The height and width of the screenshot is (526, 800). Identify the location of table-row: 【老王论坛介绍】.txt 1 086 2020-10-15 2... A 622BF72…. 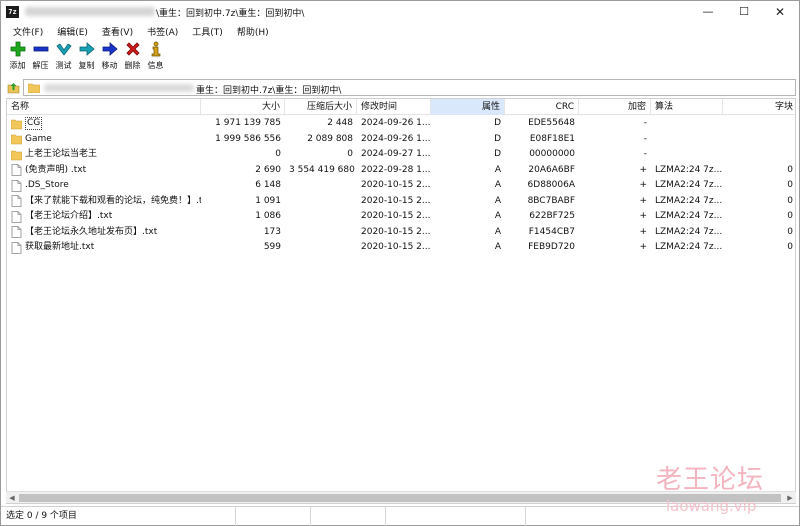
(401, 216).